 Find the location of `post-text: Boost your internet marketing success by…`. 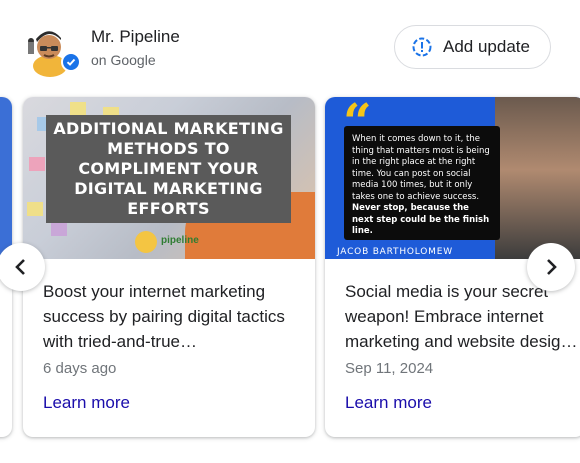

post-text: Boost your internet marketing success by… is located at coordinates (164, 316).